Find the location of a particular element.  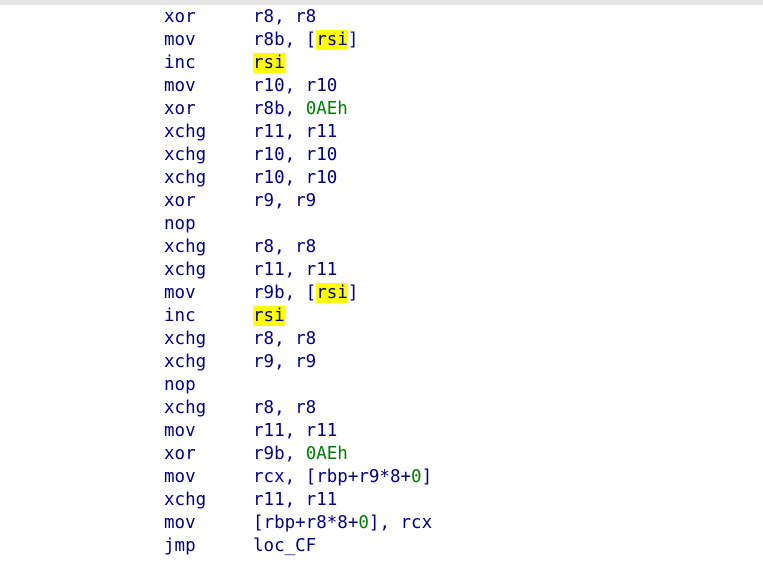

code-line: xor r9b, 0AEh is located at coordinates (298, 454).